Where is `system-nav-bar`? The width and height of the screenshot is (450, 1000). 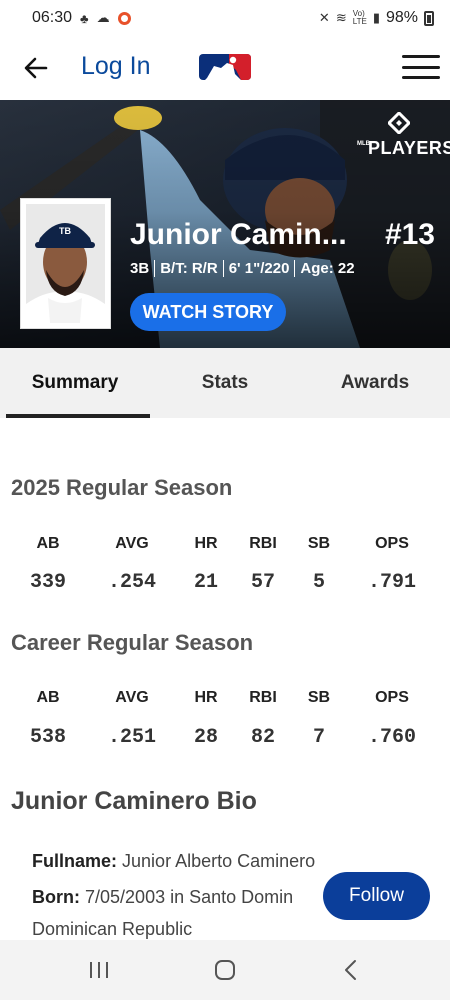
system-nav-bar is located at coordinates (225, 970).